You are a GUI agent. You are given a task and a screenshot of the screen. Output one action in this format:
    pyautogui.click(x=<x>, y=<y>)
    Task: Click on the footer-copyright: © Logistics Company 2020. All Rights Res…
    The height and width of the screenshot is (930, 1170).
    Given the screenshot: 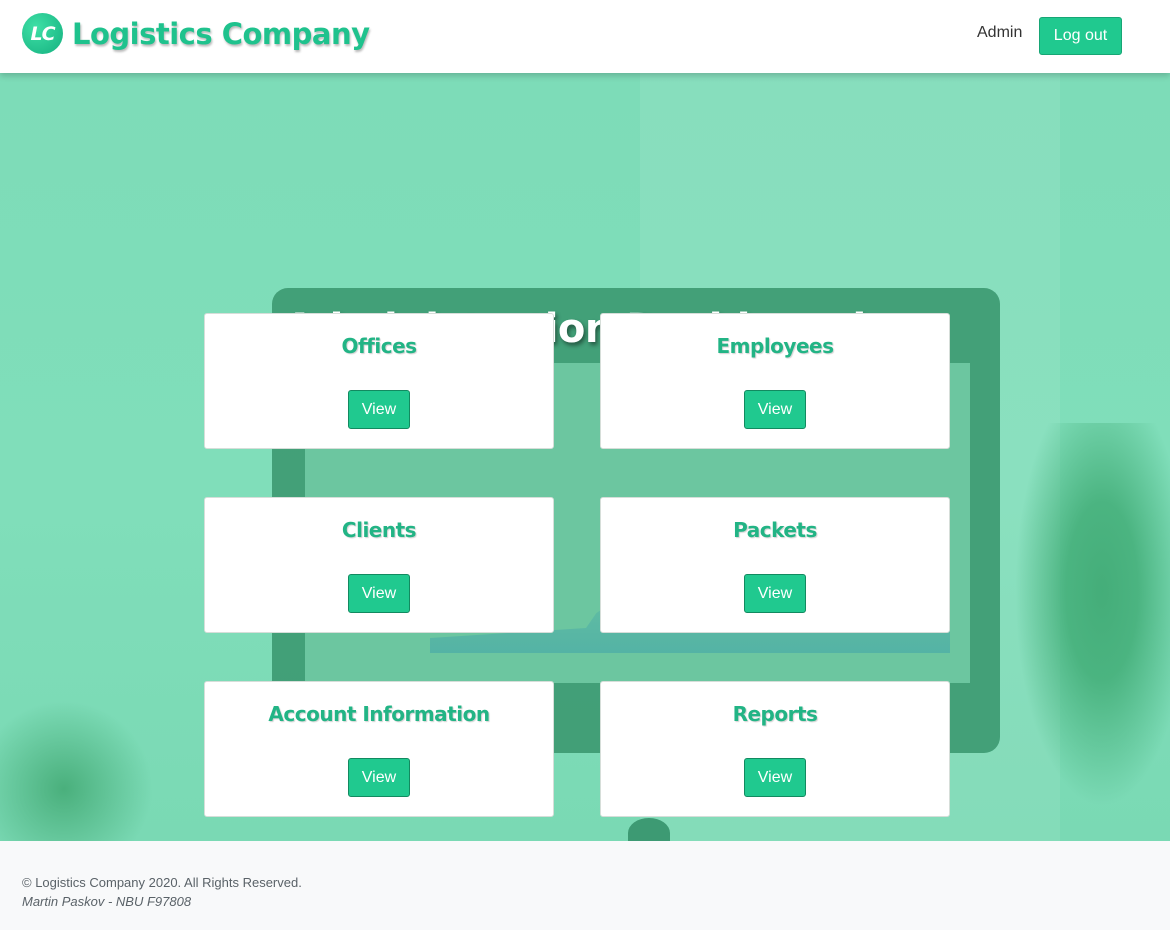 What is the action you would take?
    pyautogui.click(x=162, y=882)
    